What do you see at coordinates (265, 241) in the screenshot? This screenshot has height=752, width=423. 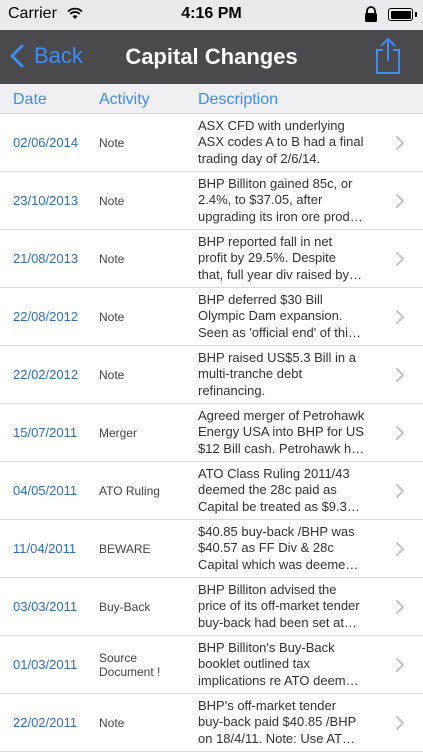 I see `description-line: BHP reported fall in net` at bounding box center [265, 241].